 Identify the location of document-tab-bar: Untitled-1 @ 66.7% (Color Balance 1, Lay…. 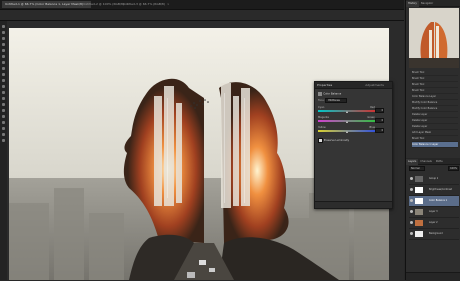
(202, 5).